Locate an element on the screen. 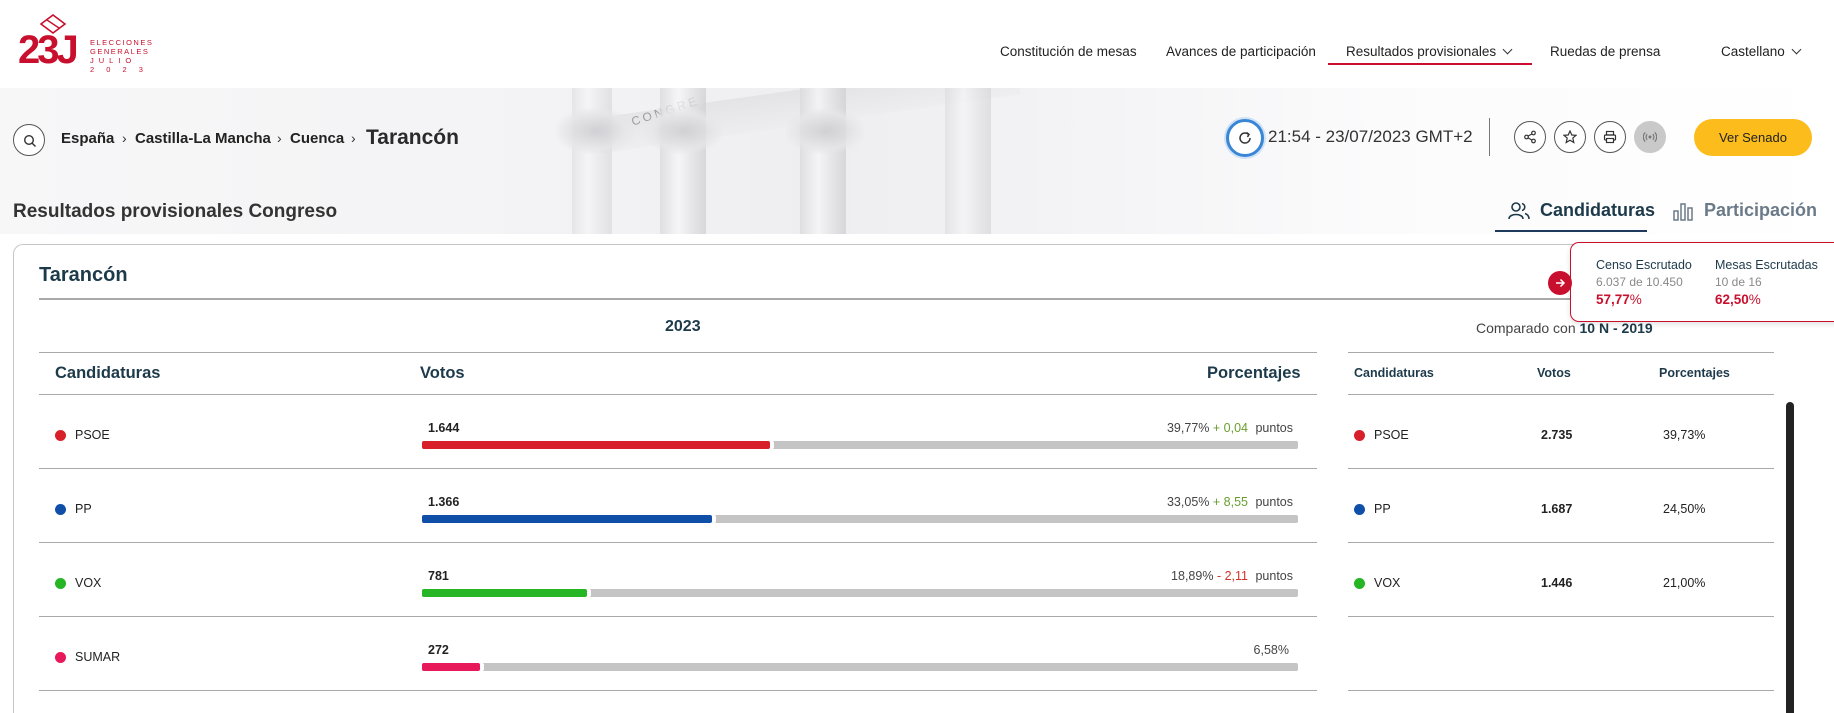  prev-party-name: VOX is located at coordinates (1387, 583).